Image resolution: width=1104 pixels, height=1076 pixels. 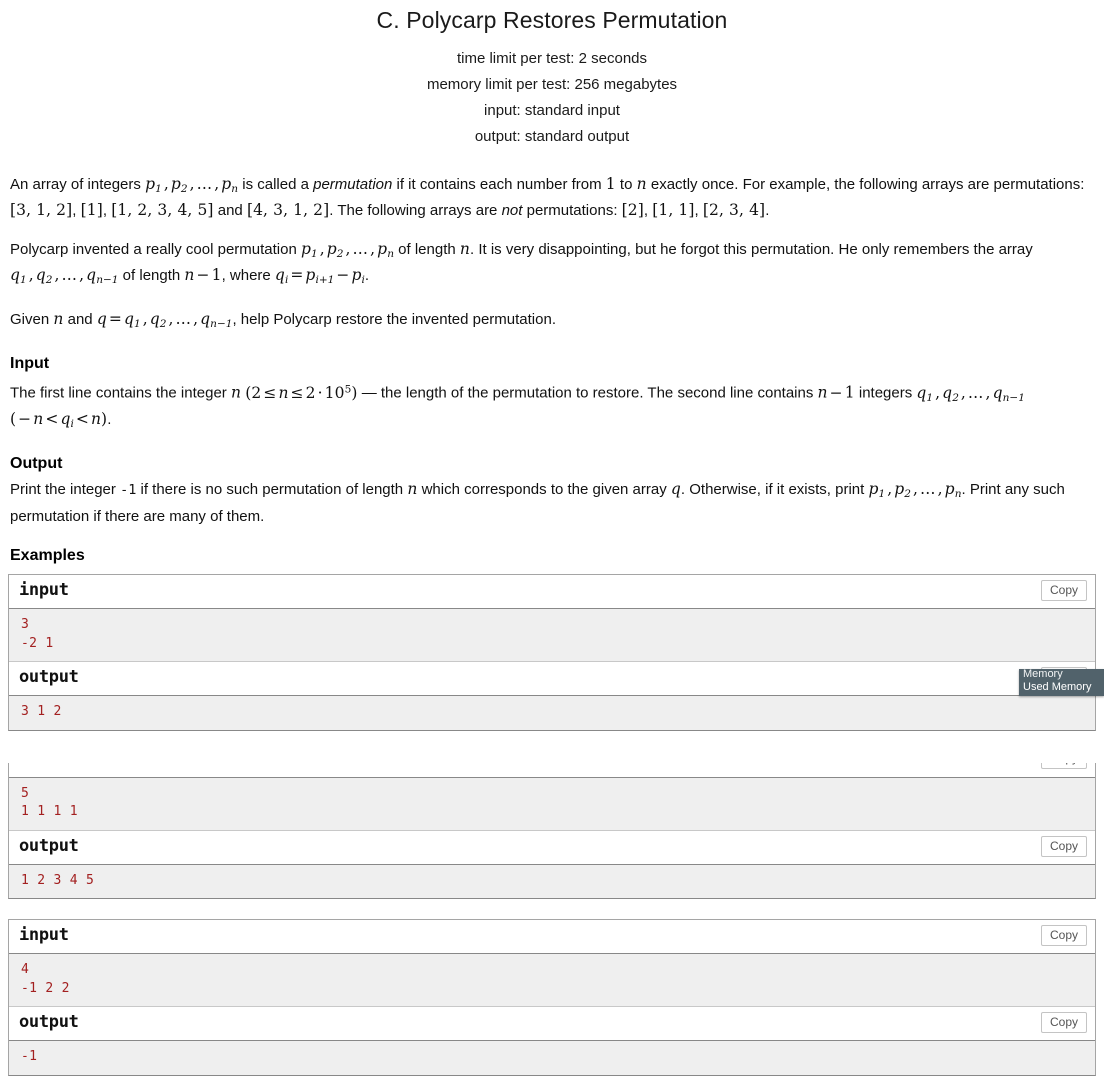 What do you see at coordinates (552, 1024) in the screenshot?
I see `output-header-row-3: output Copy` at bounding box center [552, 1024].